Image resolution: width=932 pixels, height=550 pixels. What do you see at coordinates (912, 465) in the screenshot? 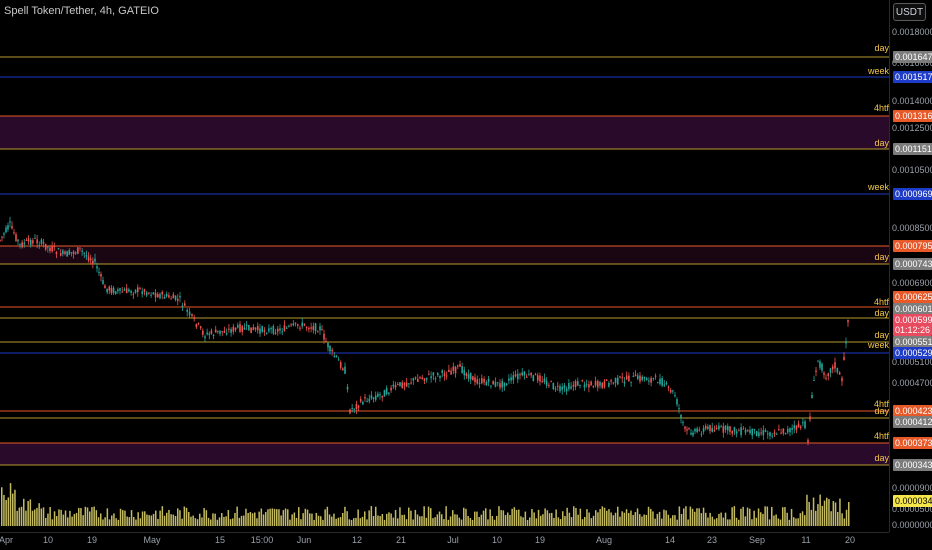
I see `price-tag: 0.0003437` at bounding box center [912, 465].